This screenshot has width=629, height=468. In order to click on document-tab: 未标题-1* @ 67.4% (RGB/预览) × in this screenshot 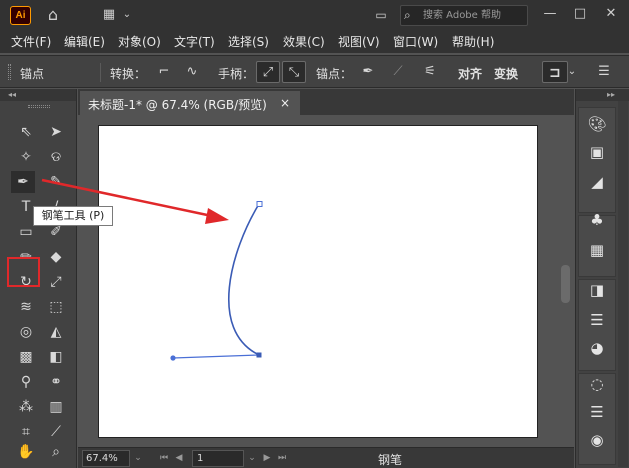, I will do `click(190, 103)`.